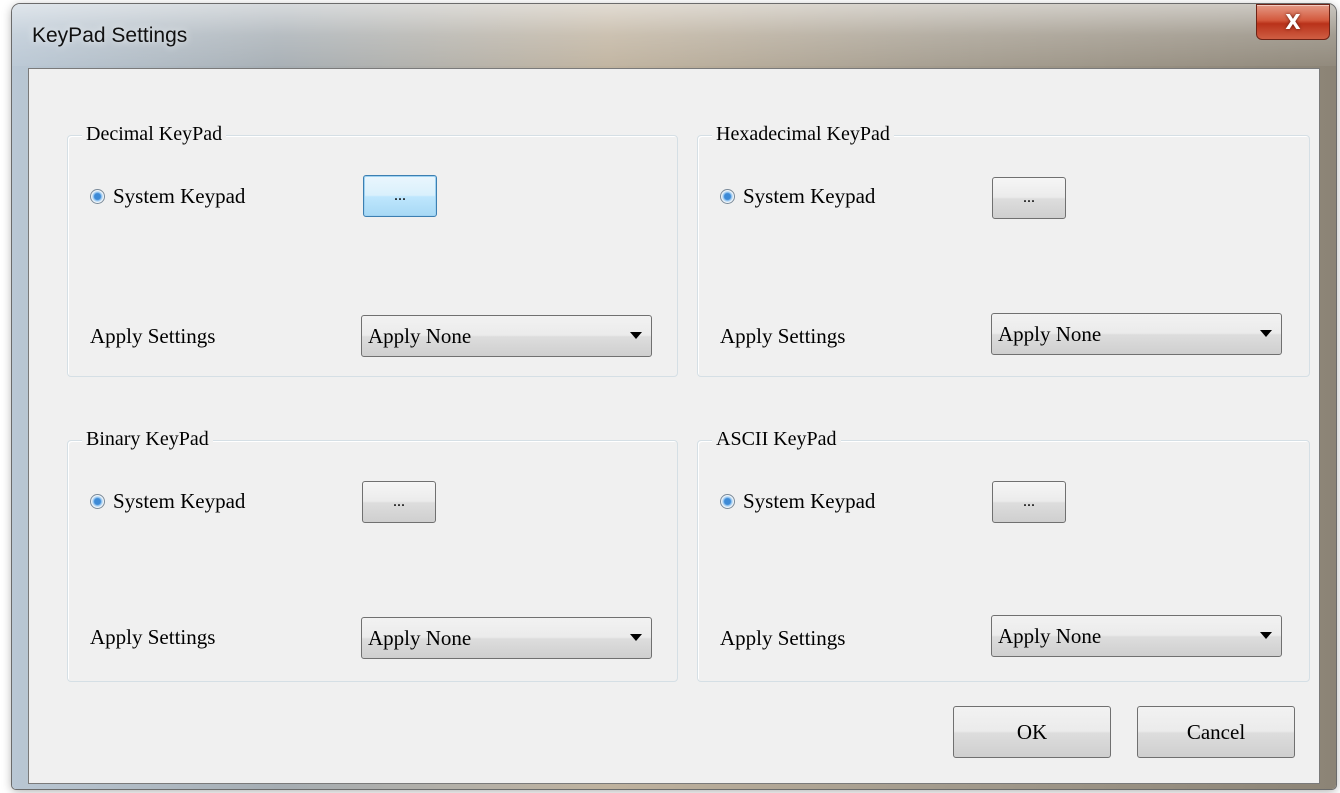  I want to click on ok-button-label: OK, so click(1032, 731).